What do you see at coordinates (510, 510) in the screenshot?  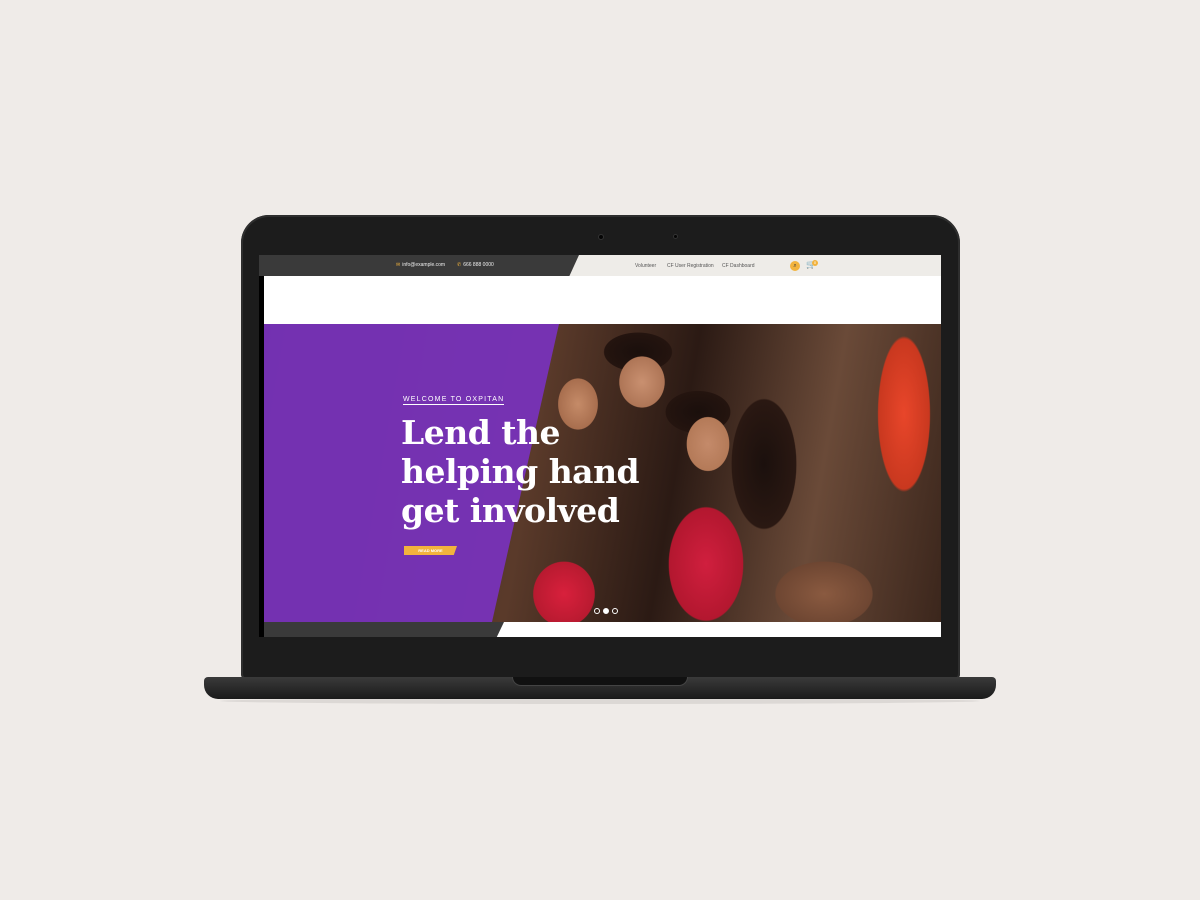 I see `hero-headline-line-3: get involved` at bounding box center [510, 510].